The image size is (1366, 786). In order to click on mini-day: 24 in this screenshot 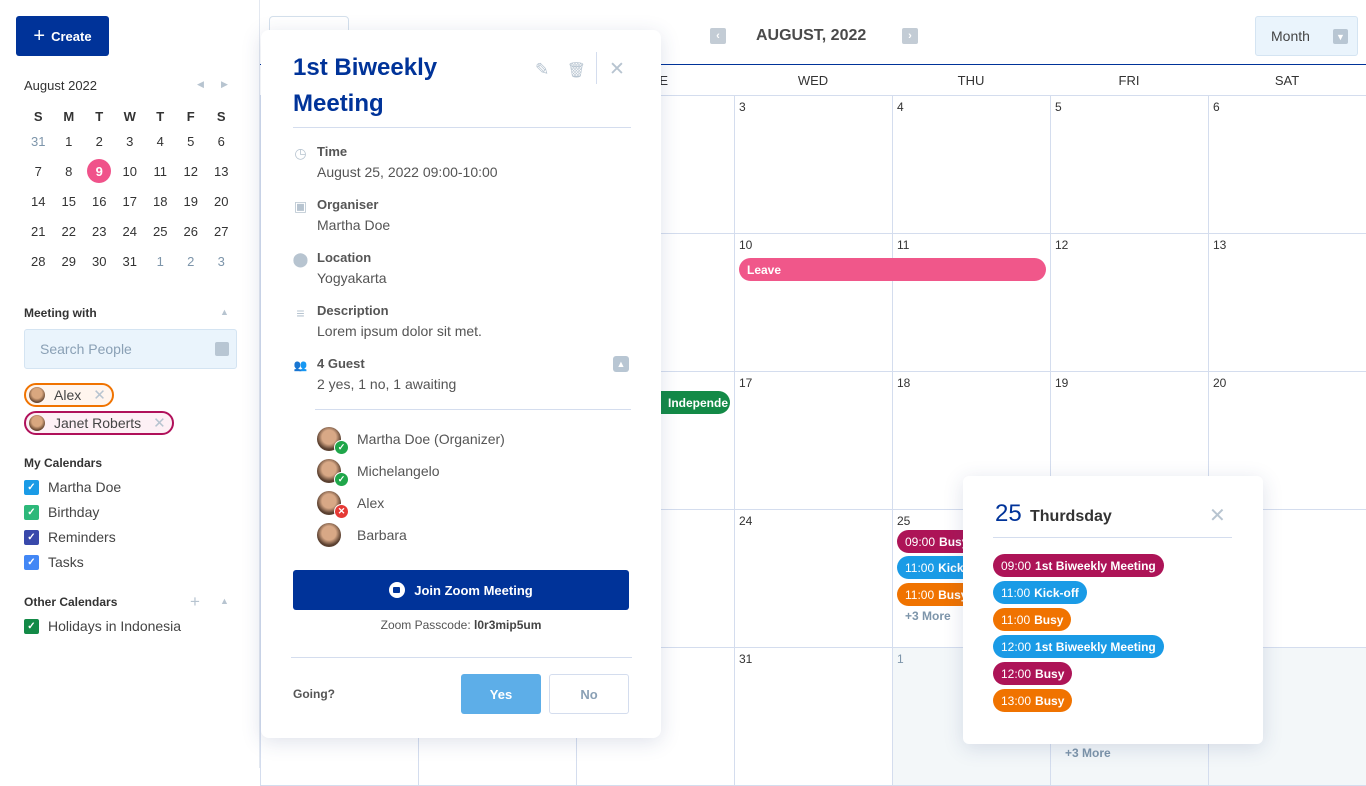, I will do `click(130, 231)`.